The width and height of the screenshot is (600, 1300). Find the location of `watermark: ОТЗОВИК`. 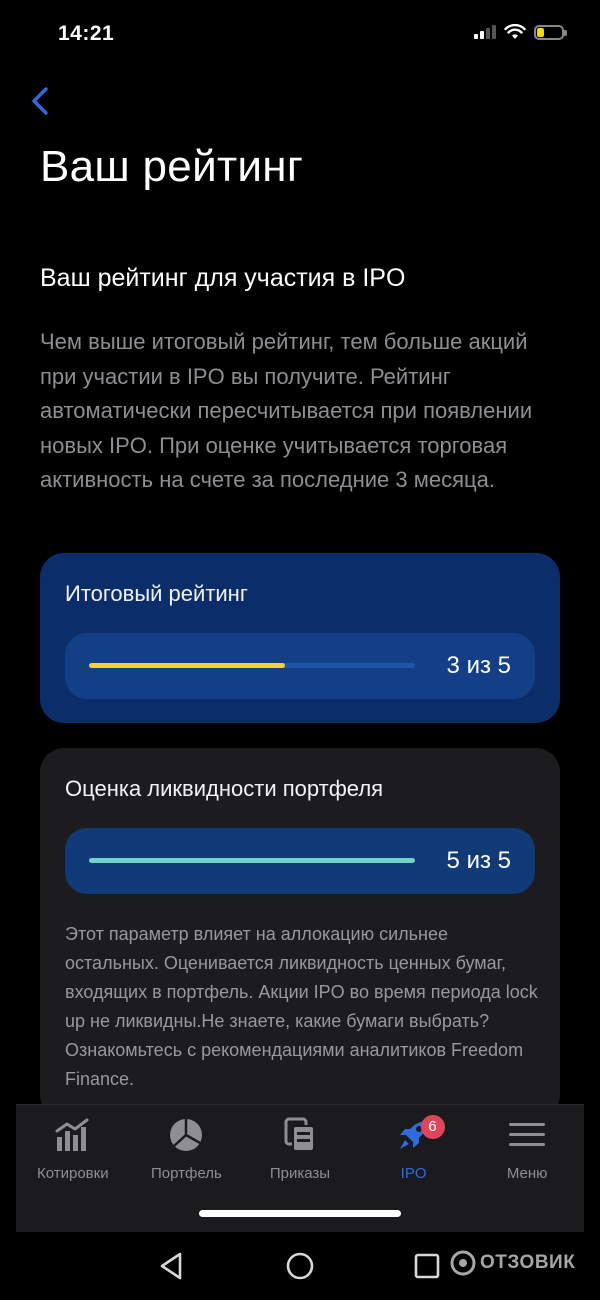

watermark: ОТЗОВИК is located at coordinates (512, 1263).